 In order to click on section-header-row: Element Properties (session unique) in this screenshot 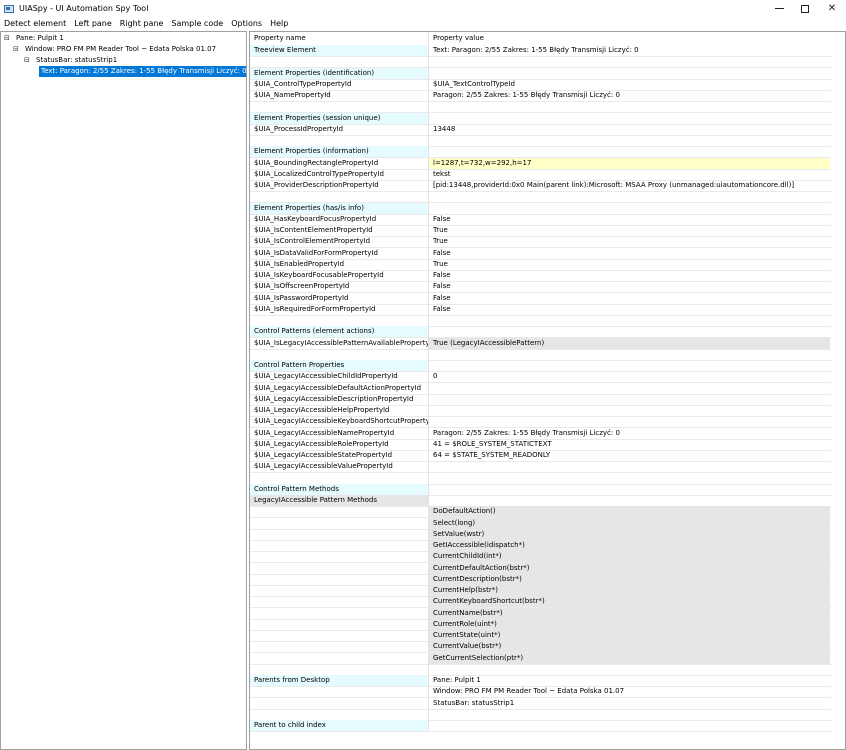, I will do `click(547, 118)`.